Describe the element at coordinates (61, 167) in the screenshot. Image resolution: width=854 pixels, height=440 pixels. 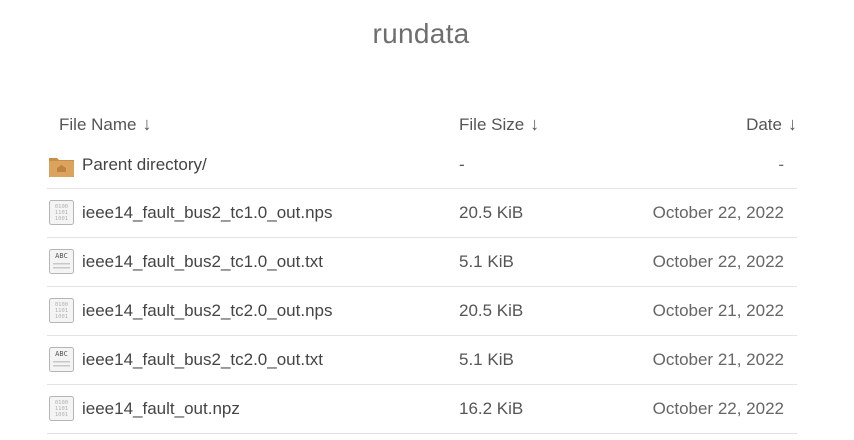
I see `folder-icon` at that location.